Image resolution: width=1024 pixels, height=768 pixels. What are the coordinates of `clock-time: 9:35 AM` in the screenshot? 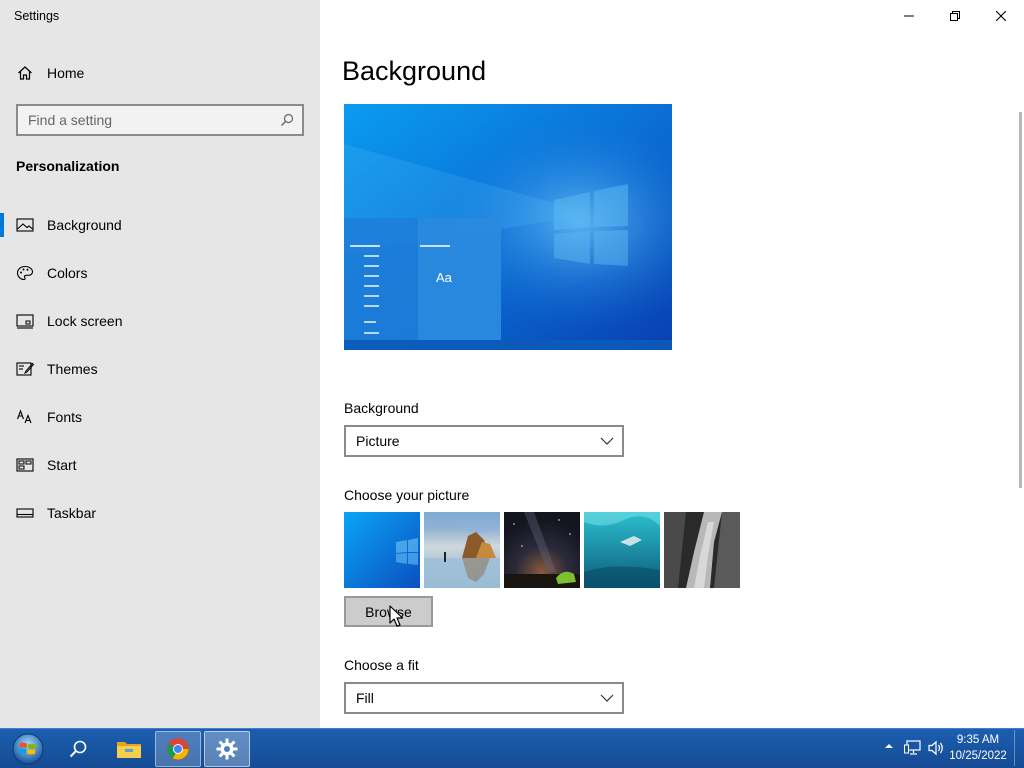 It's located at (978, 740).